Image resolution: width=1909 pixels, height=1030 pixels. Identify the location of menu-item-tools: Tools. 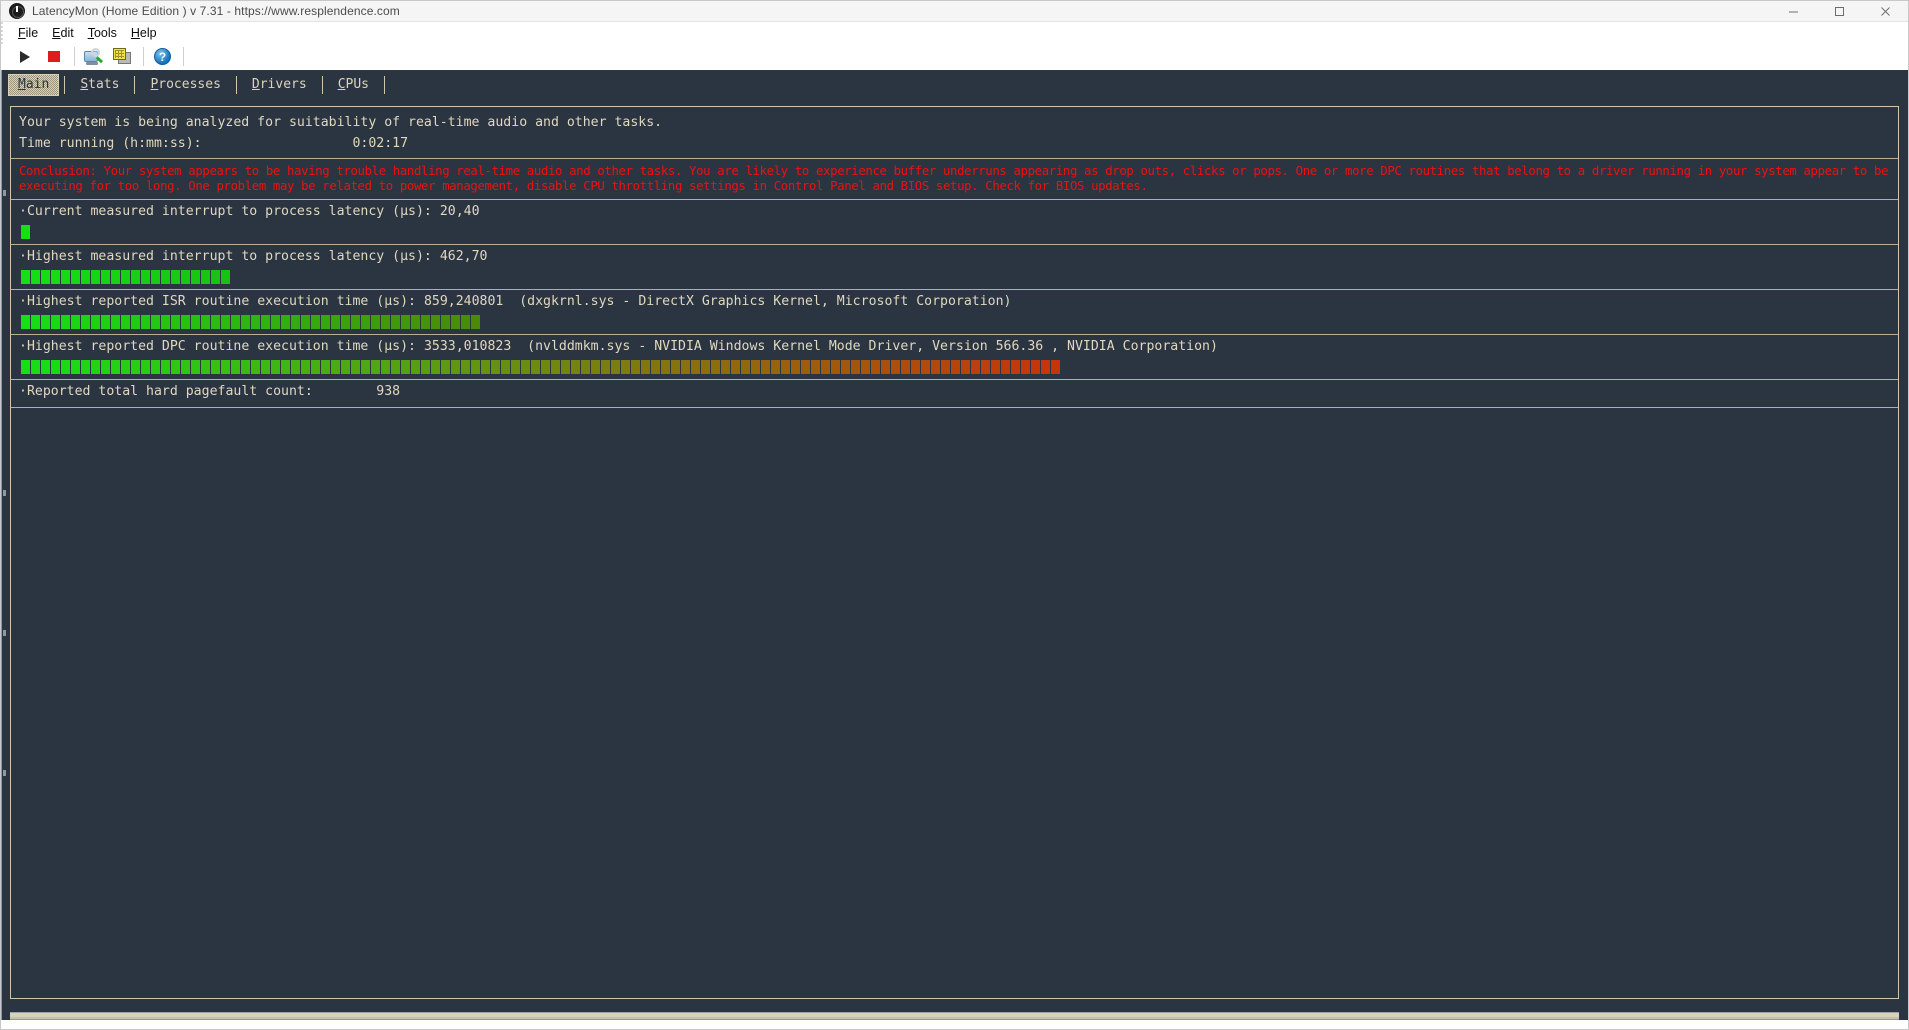
(103, 33).